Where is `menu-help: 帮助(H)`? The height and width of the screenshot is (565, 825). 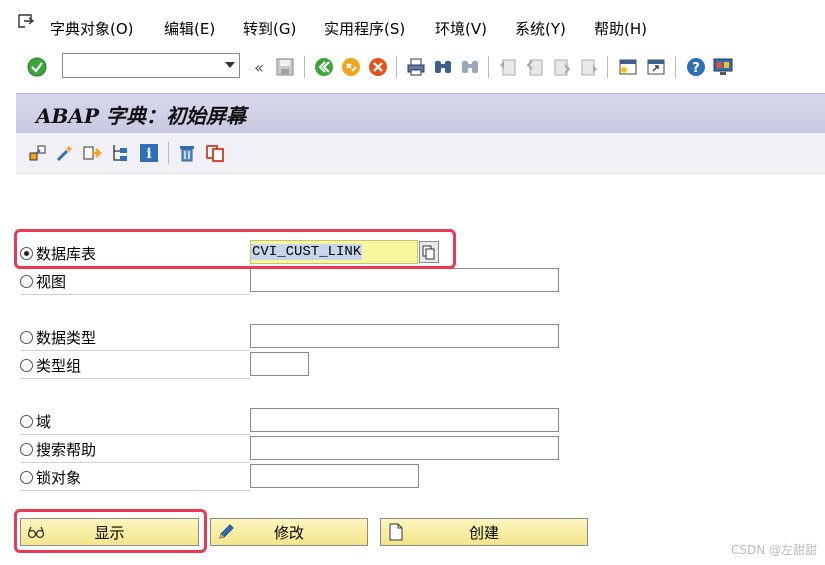 menu-help: 帮助(H) is located at coordinates (620, 28).